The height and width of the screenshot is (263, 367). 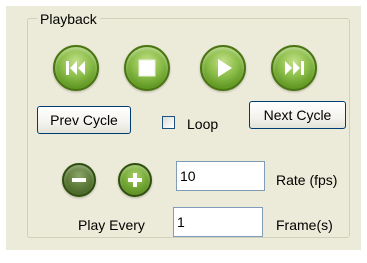 What do you see at coordinates (168, 122) in the screenshot?
I see `loop-checkbox` at bounding box center [168, 122].